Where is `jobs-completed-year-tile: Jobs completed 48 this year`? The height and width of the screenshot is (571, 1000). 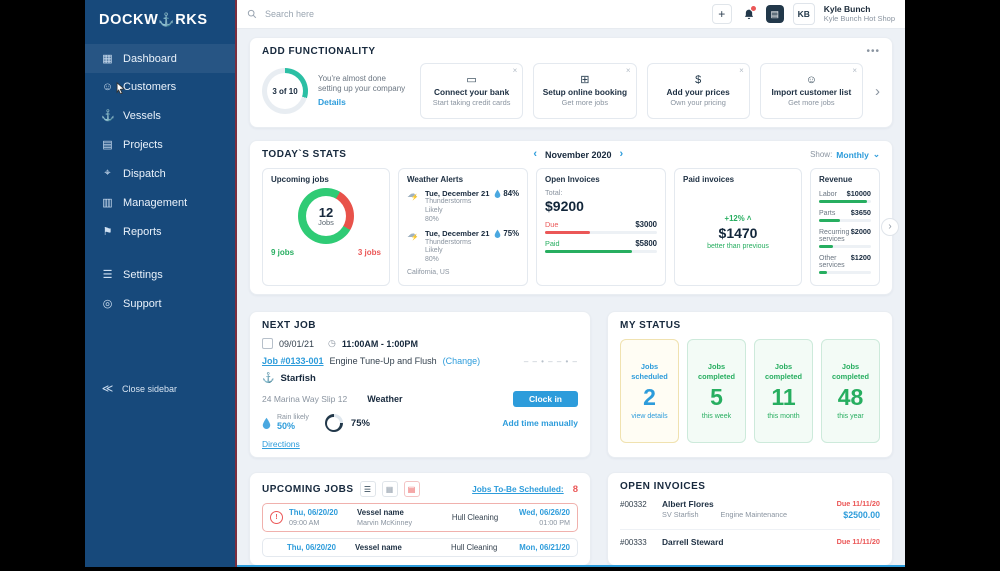 jobs-completed-year-tile: Jobs completed 48 this year is located at coordinates (850, 391).